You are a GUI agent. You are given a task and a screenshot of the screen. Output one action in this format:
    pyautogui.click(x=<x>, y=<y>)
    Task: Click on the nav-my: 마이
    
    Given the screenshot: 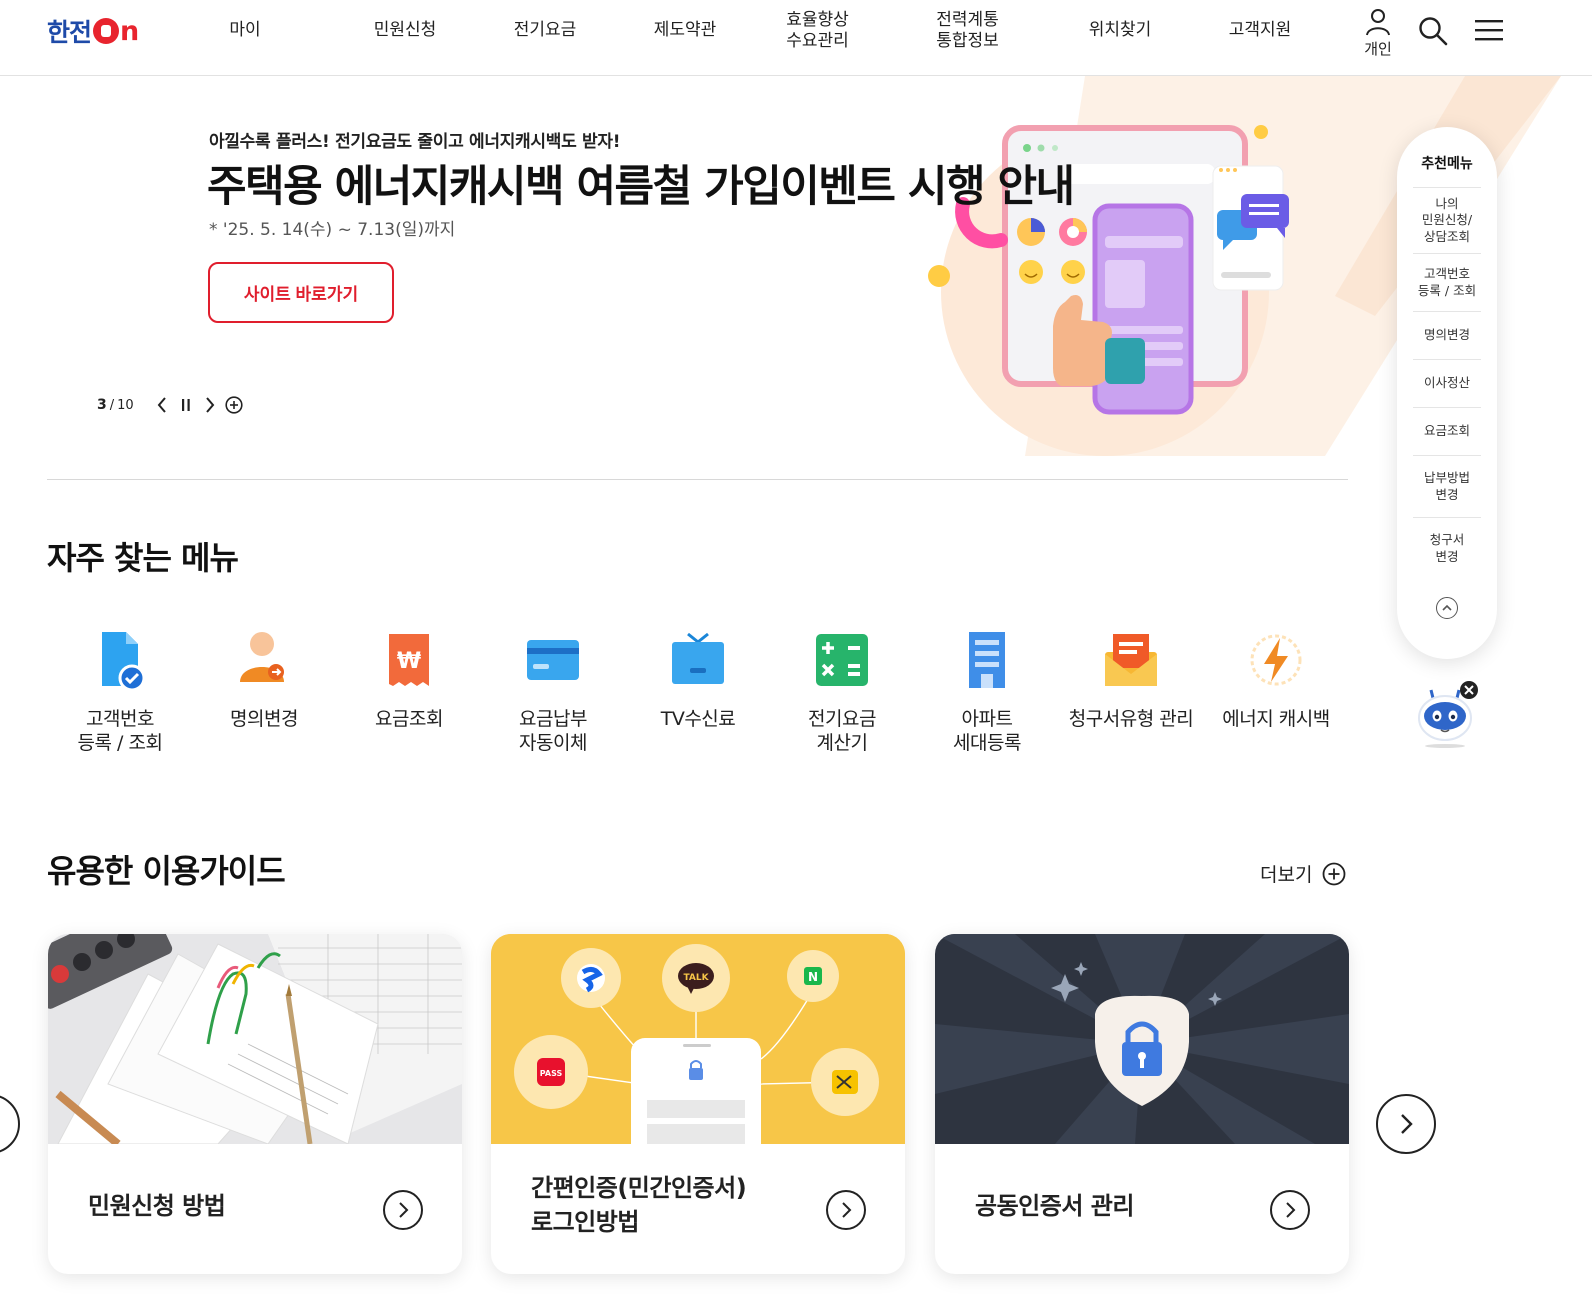 What is the action you would take?
    pyautogui.click(x=245, y=31)
    